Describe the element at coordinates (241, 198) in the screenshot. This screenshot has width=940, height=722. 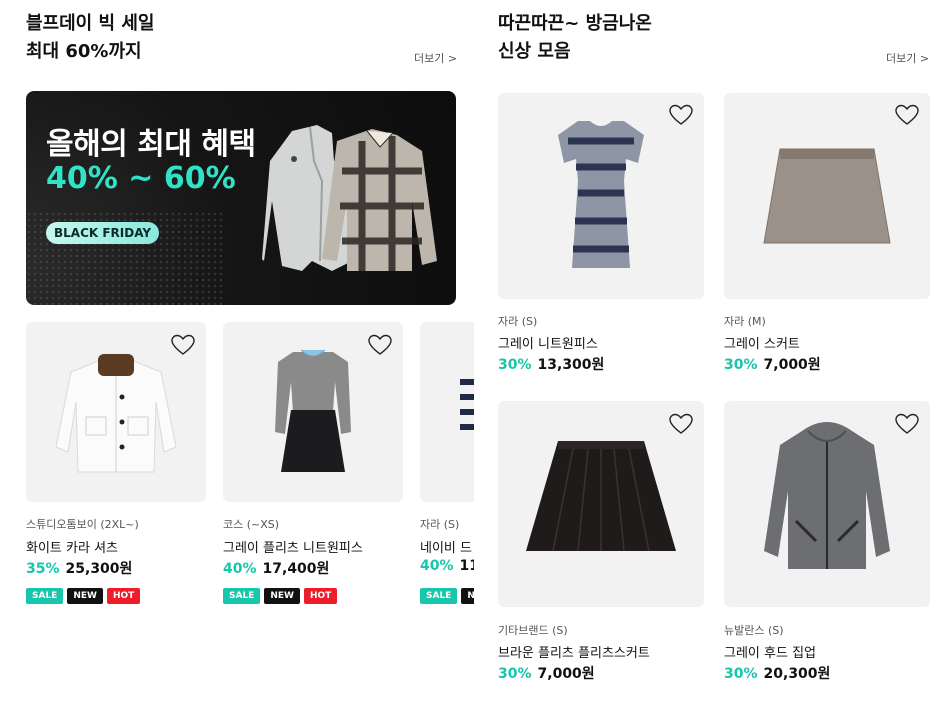
I see `black-friday-banner: 올해의 최대 혜택 40% ~ 60% BLACK FRIDAY` at that location.